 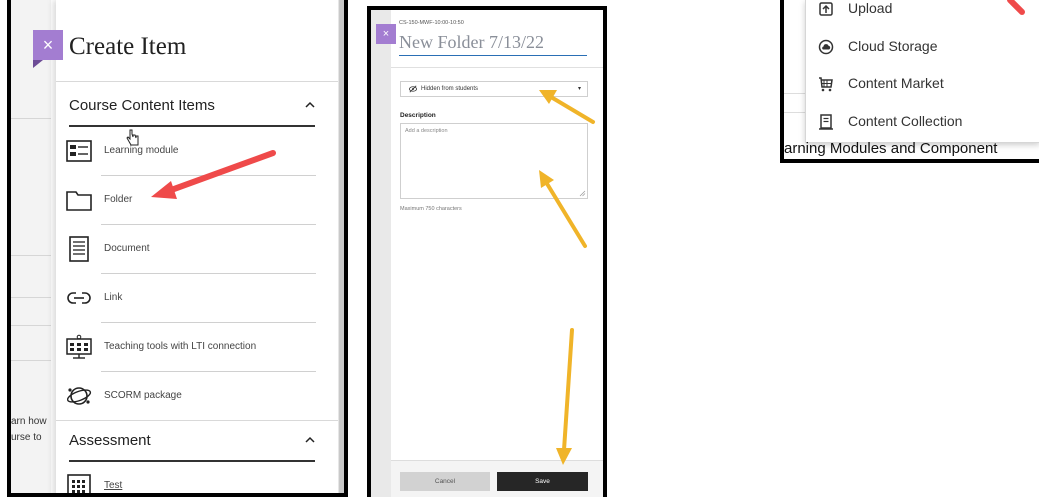 What do you see at coordinates (191, 298) in the screenshot?
I see `item-link: Link` at bounding box center [191, 298].